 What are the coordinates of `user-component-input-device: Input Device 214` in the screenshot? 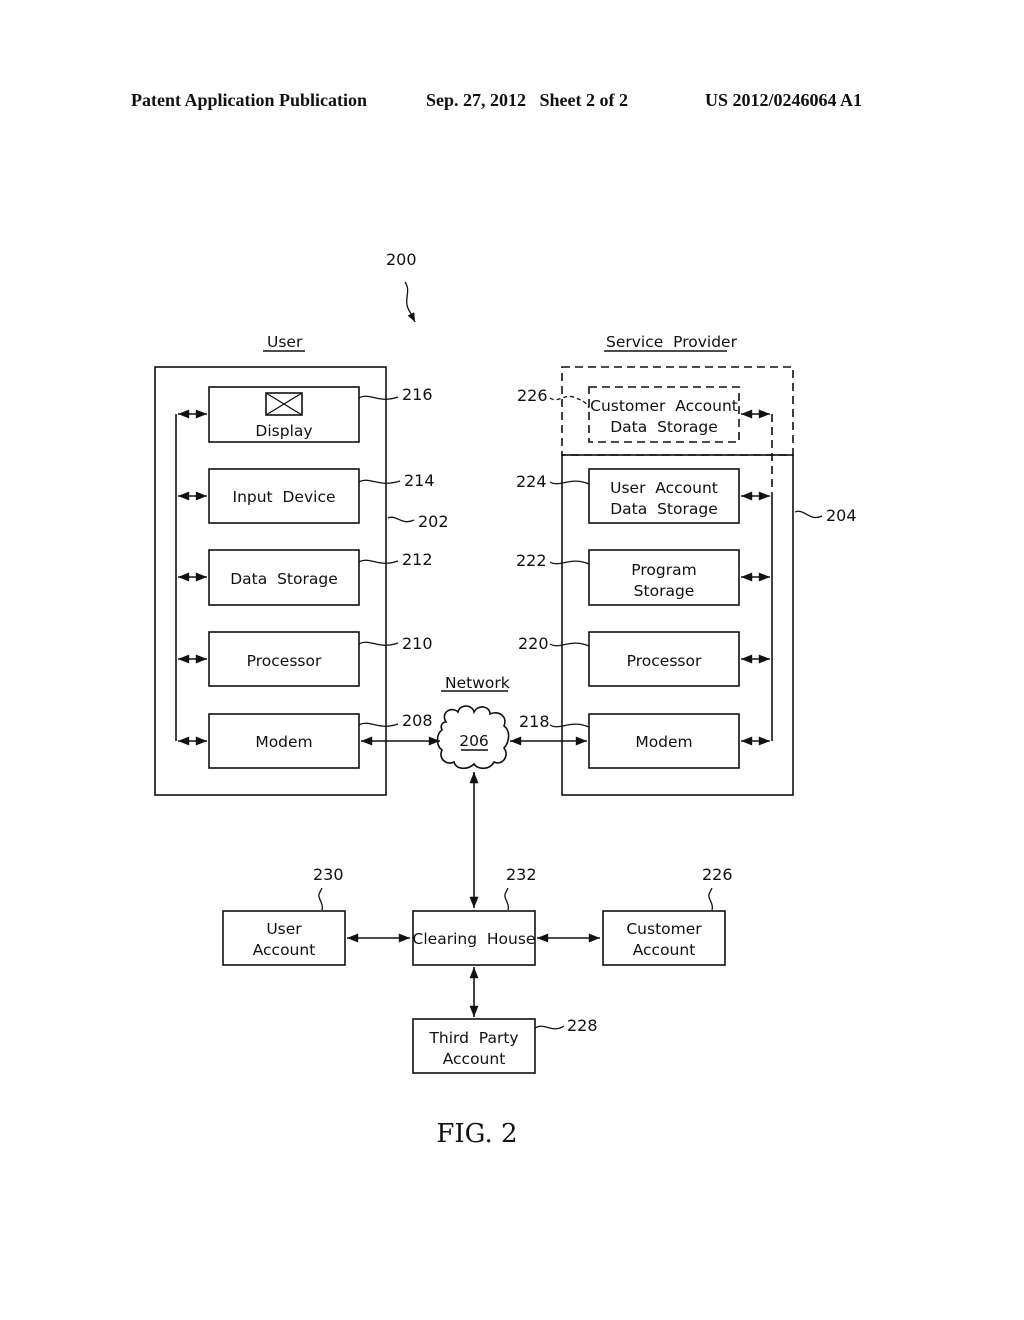 It's located at (306, 496).